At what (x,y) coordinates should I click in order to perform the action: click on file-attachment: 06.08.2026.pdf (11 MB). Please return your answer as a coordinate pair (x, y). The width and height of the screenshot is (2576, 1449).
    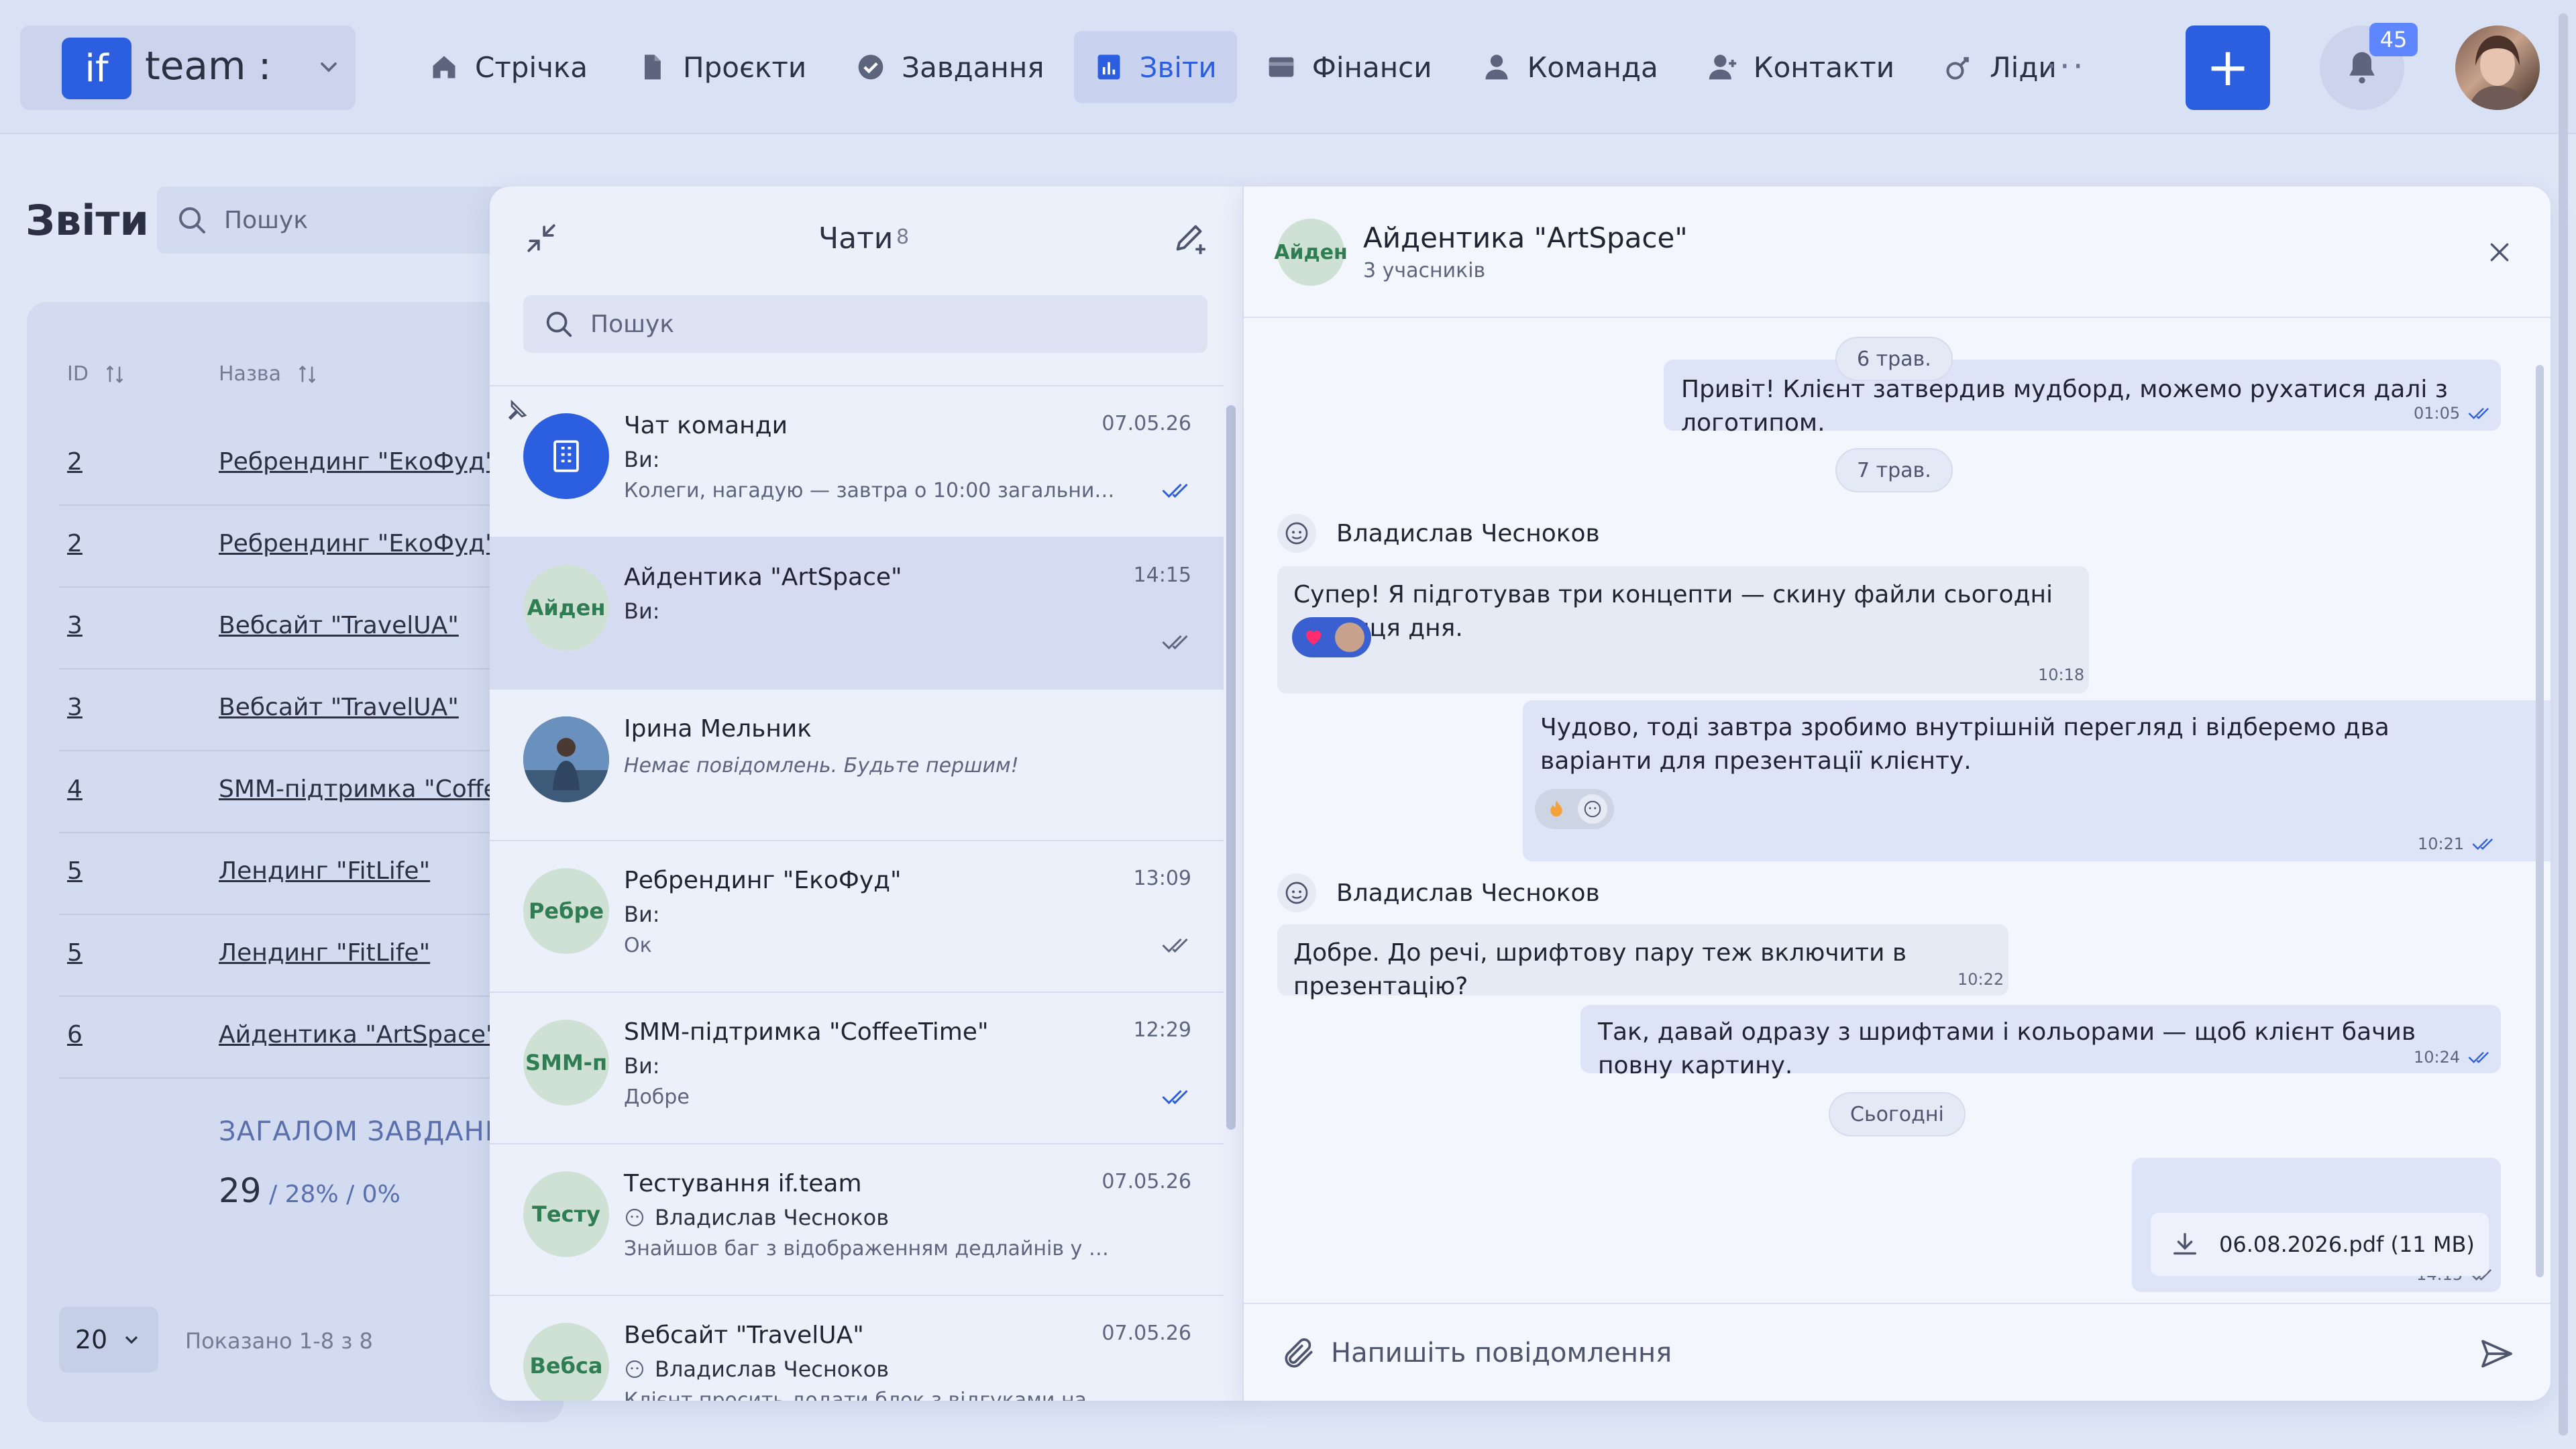
    Looking at the image, I should click on (2320, 1244).